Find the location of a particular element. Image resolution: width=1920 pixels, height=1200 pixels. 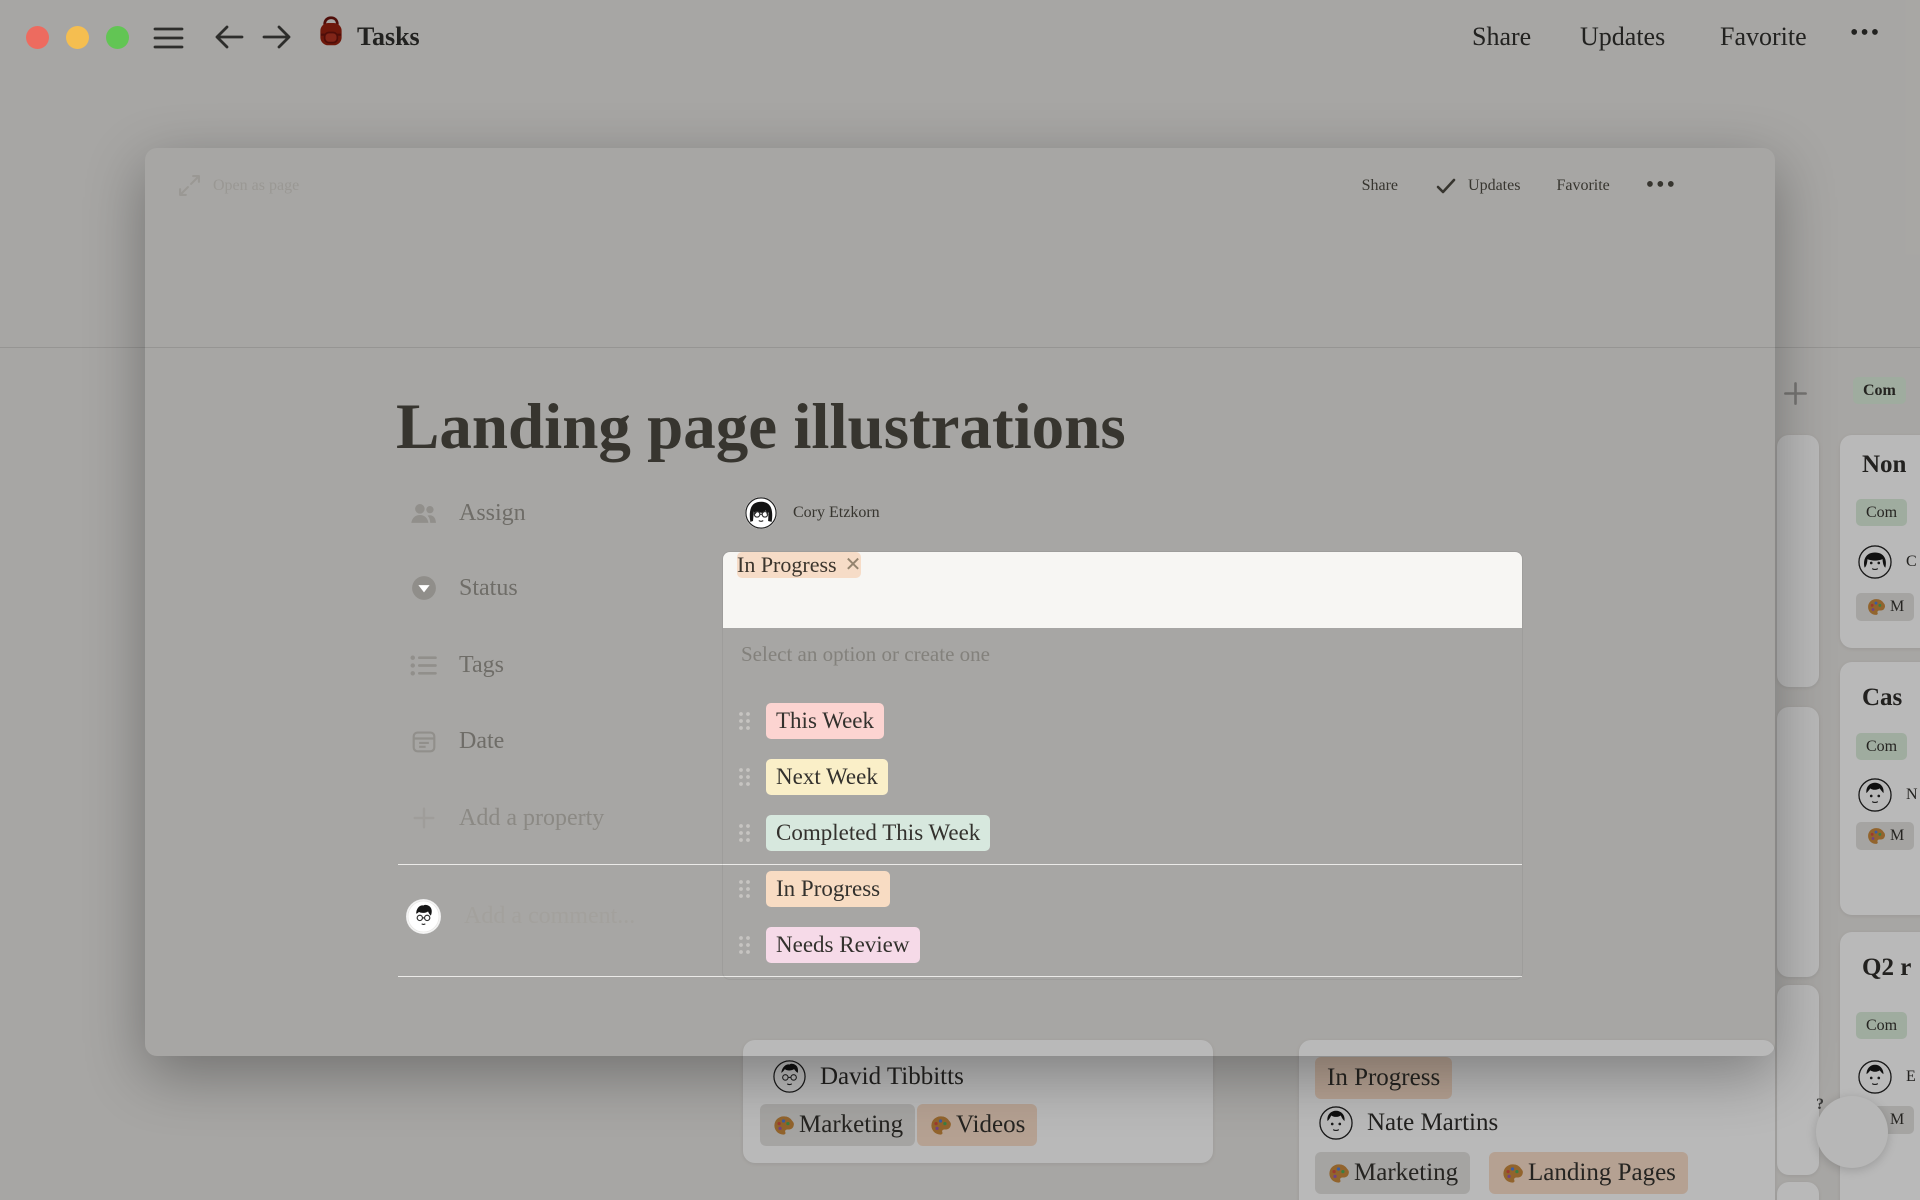

close-window-button is located at coordinates (37, 37).